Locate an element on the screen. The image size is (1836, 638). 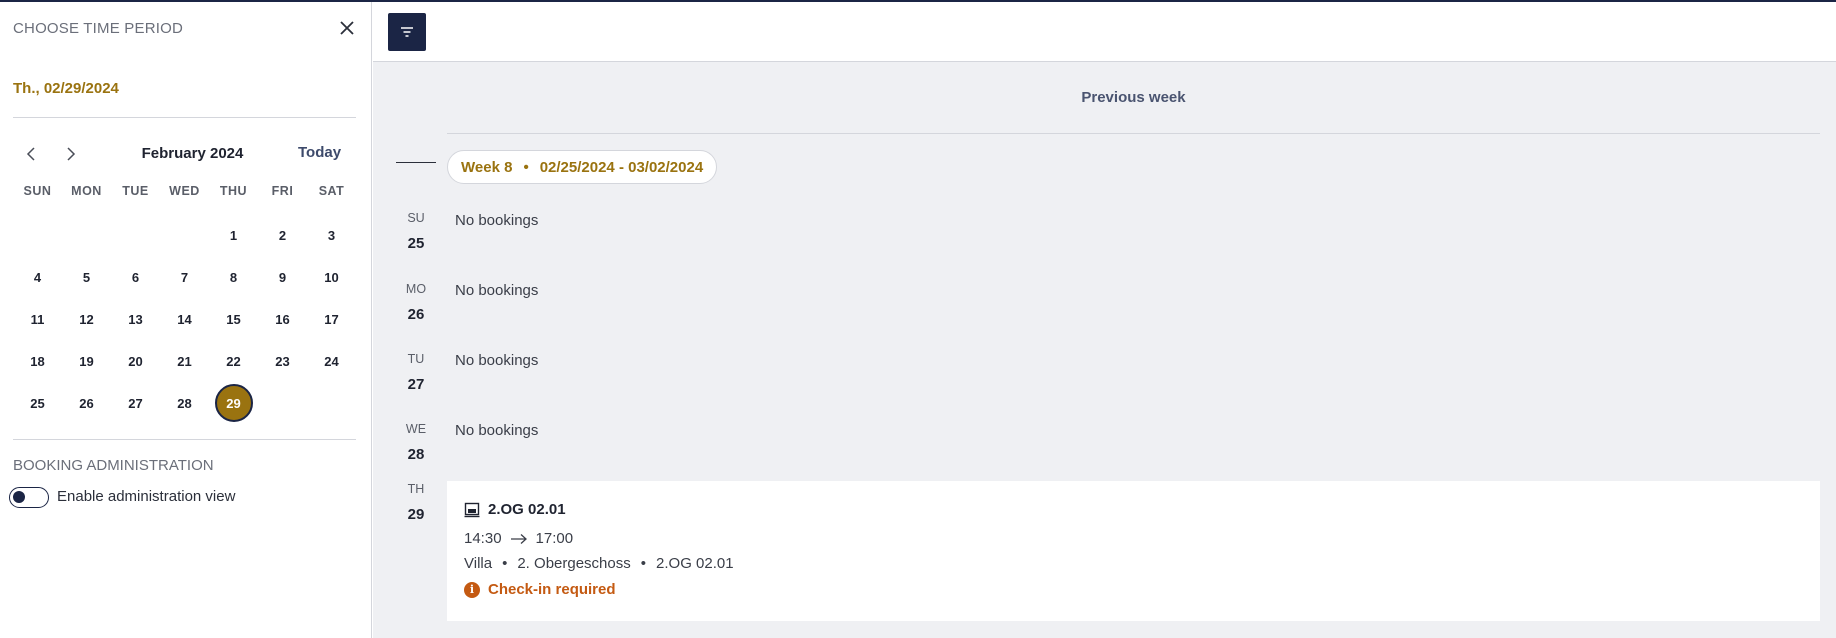
location-building: Villa is located at coordinates (478, 563).